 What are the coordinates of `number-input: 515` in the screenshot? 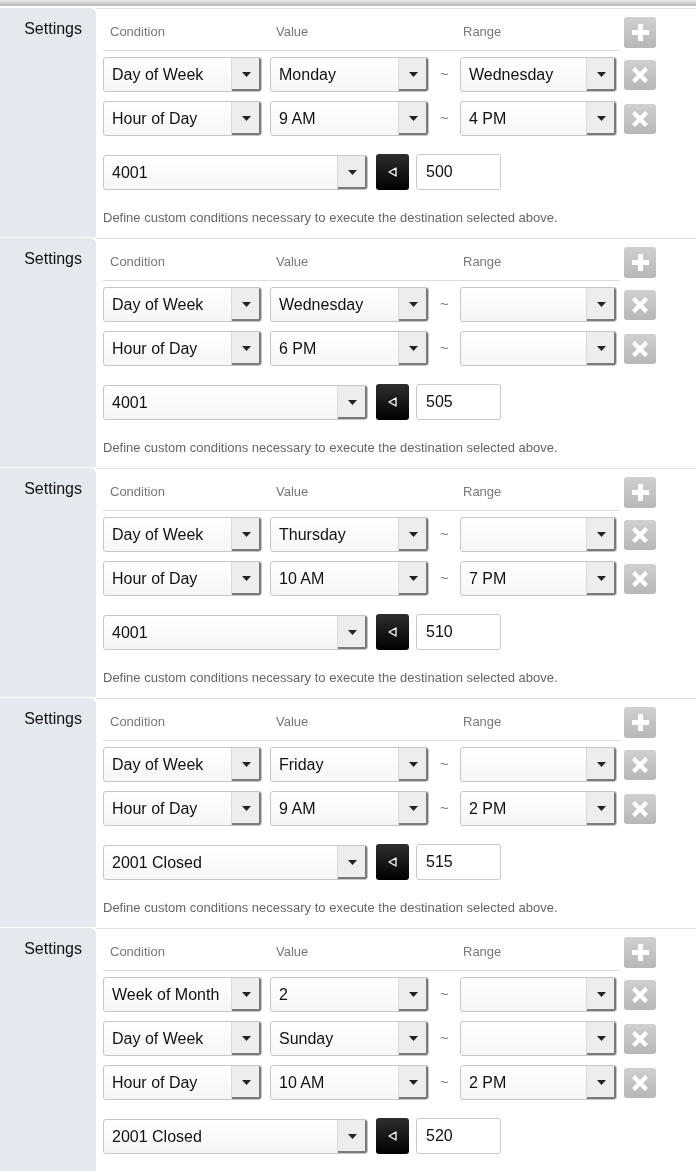 It's located at (458, 862).